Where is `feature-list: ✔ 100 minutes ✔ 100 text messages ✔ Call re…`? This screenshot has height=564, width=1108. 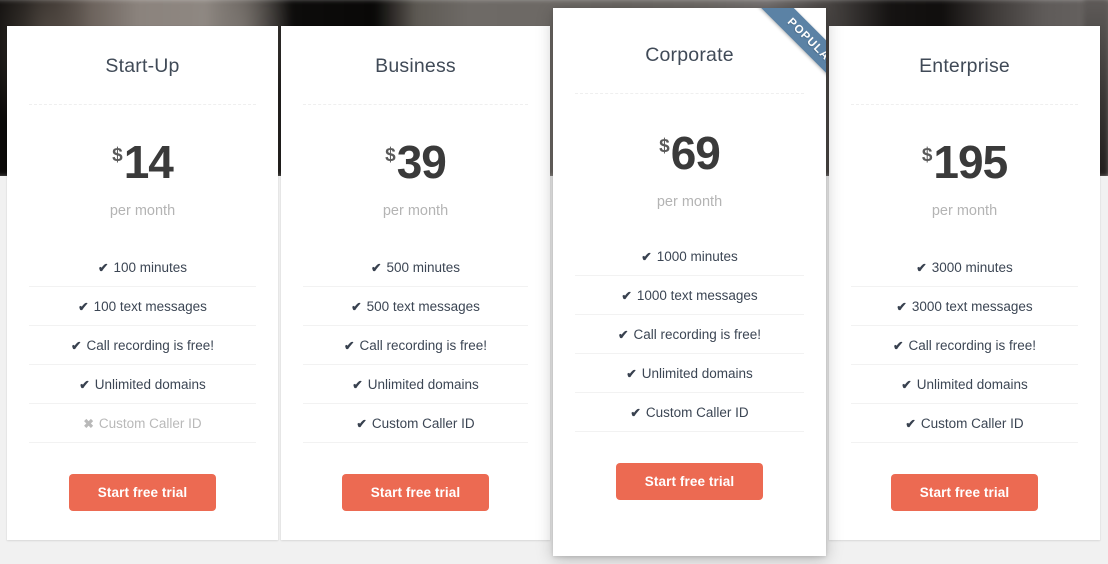 feature-list: ✔ 100 minutes ✔ 100 text messages ✔ Call re… is located at coordinates (142, 349).